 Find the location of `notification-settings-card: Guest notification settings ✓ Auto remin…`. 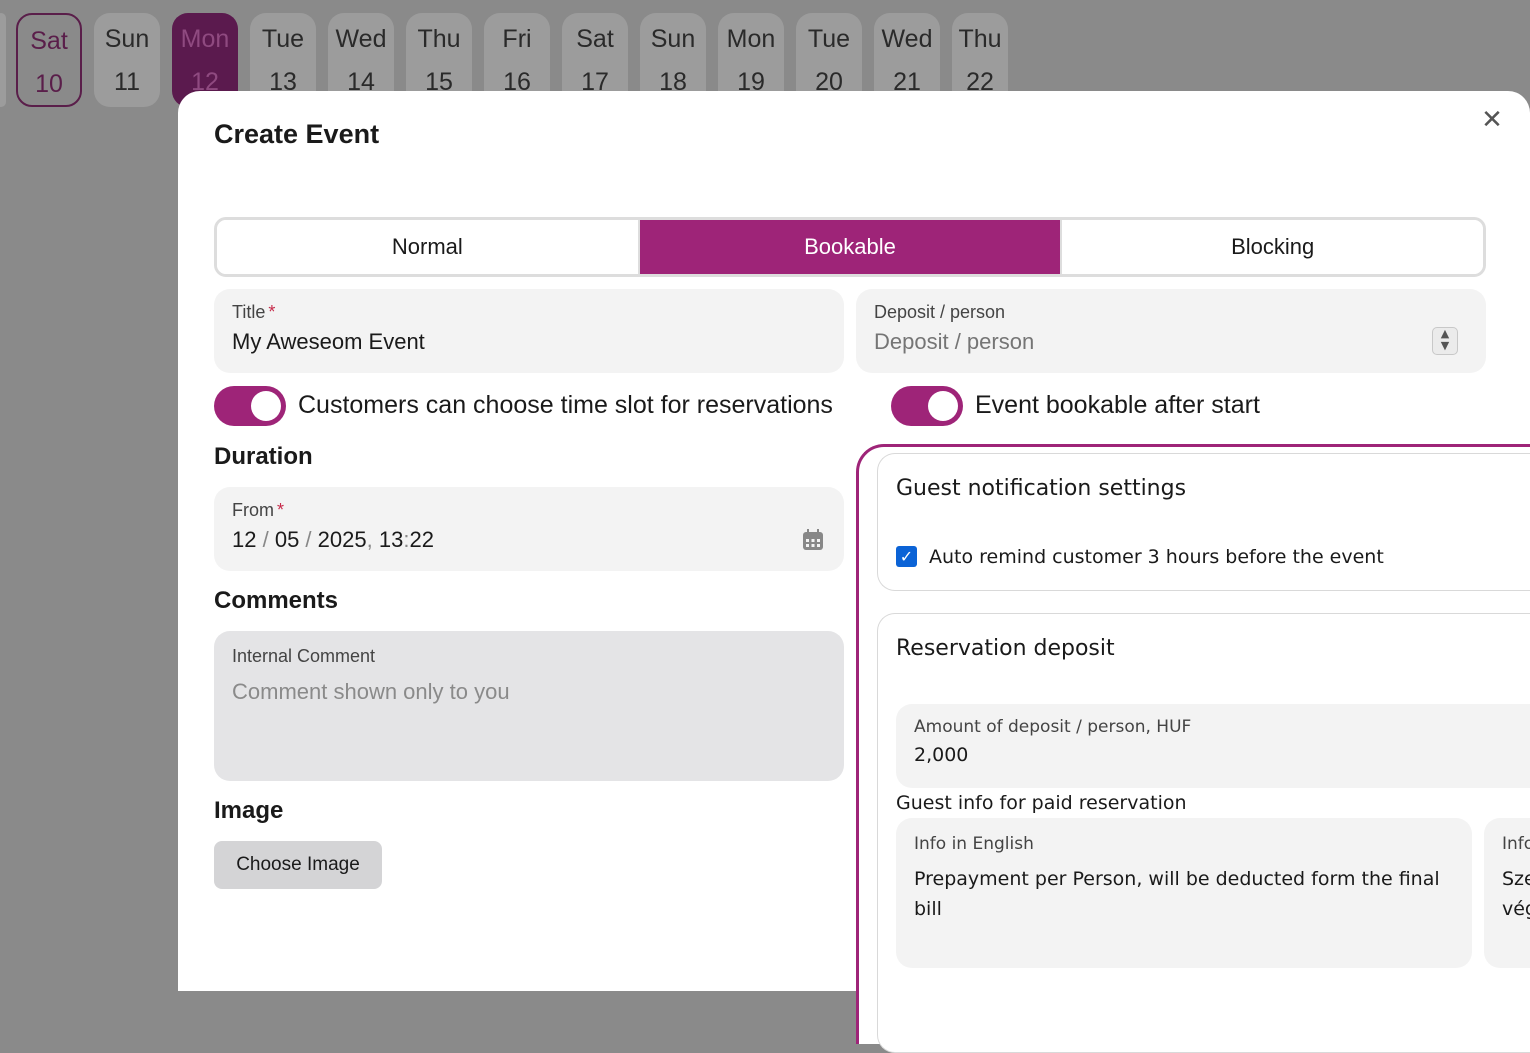

notification-settings-card: Guest notification settings ✓ Auto remin… is located at coordinates (1203, 522).